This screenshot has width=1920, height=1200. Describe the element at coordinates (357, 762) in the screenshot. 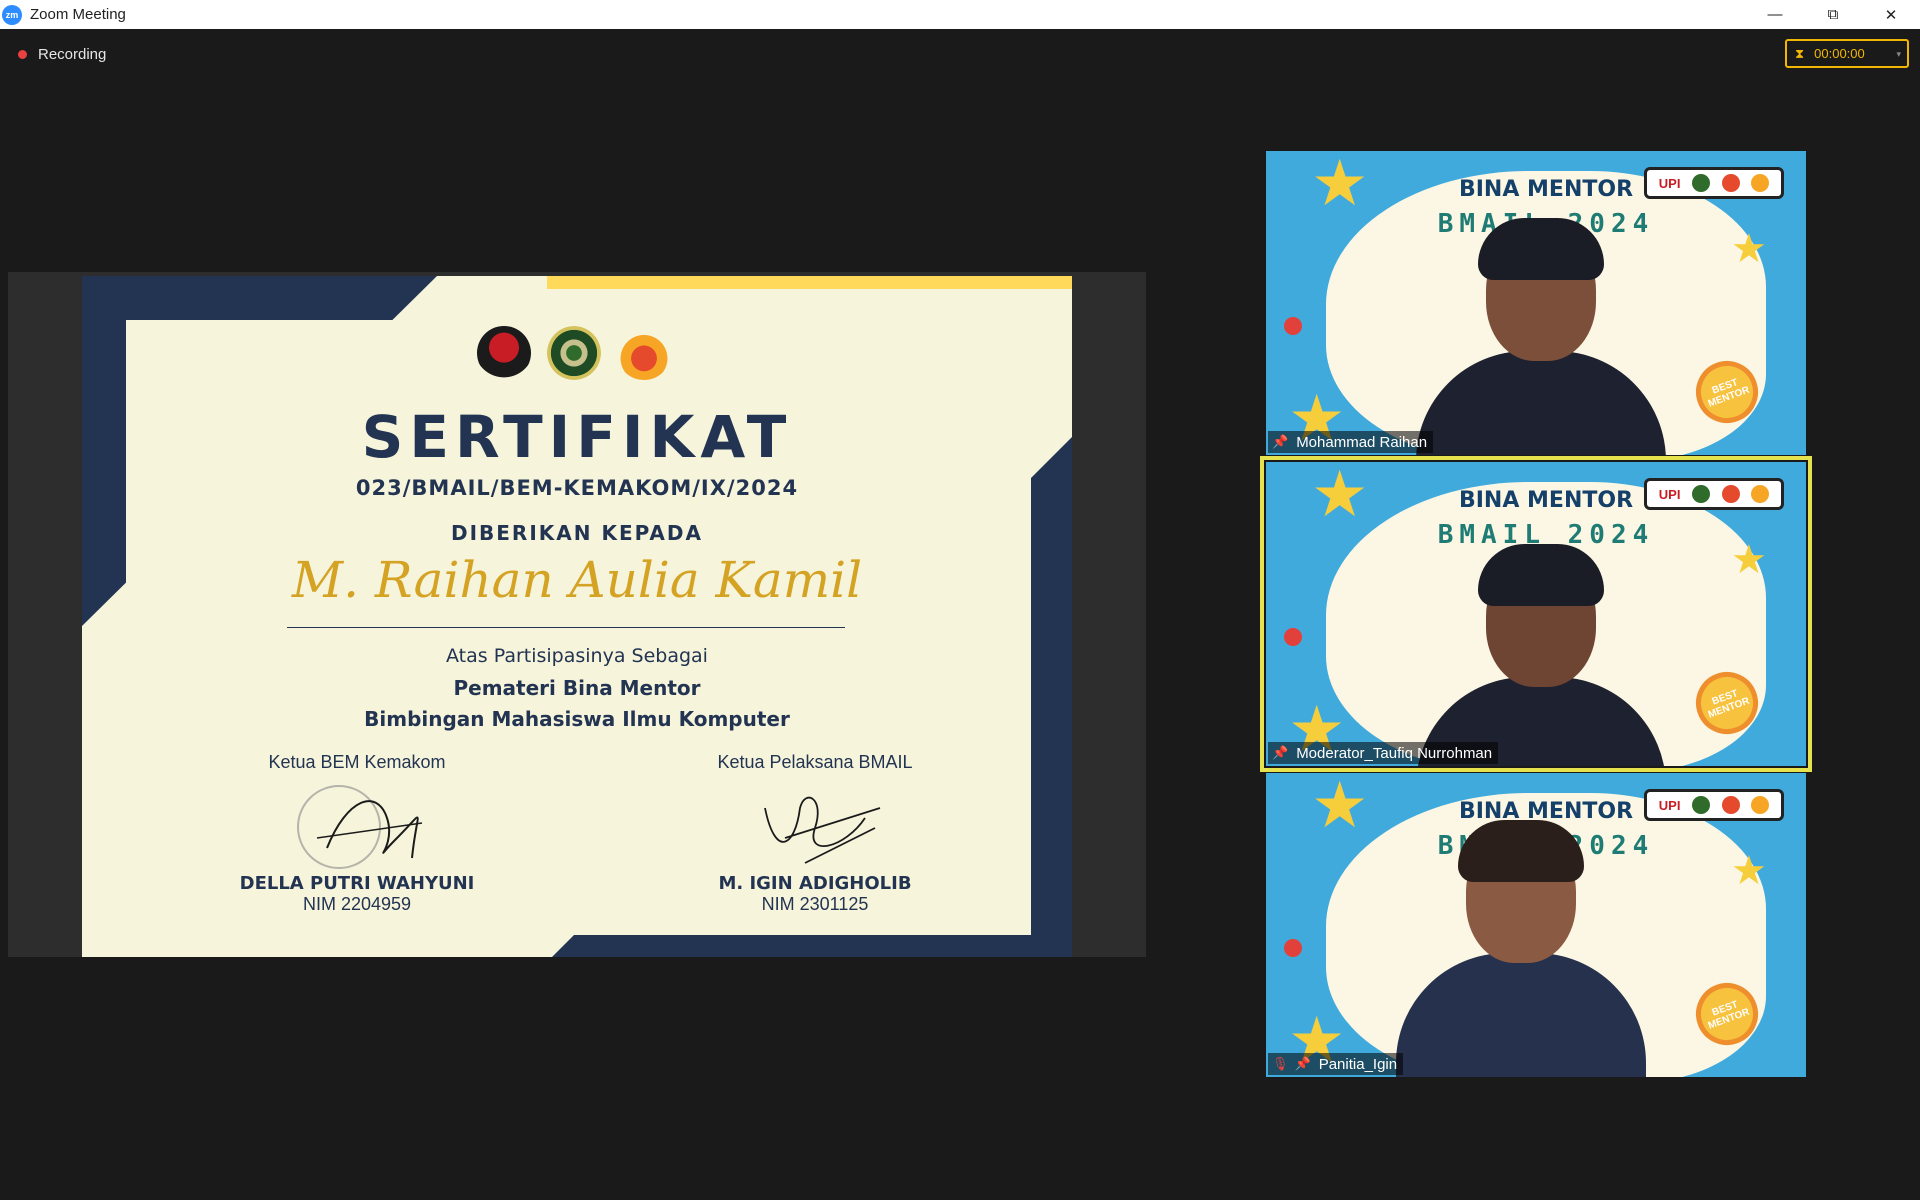

I see `signatory-role: Ketua BEM Kemakom` at that location.